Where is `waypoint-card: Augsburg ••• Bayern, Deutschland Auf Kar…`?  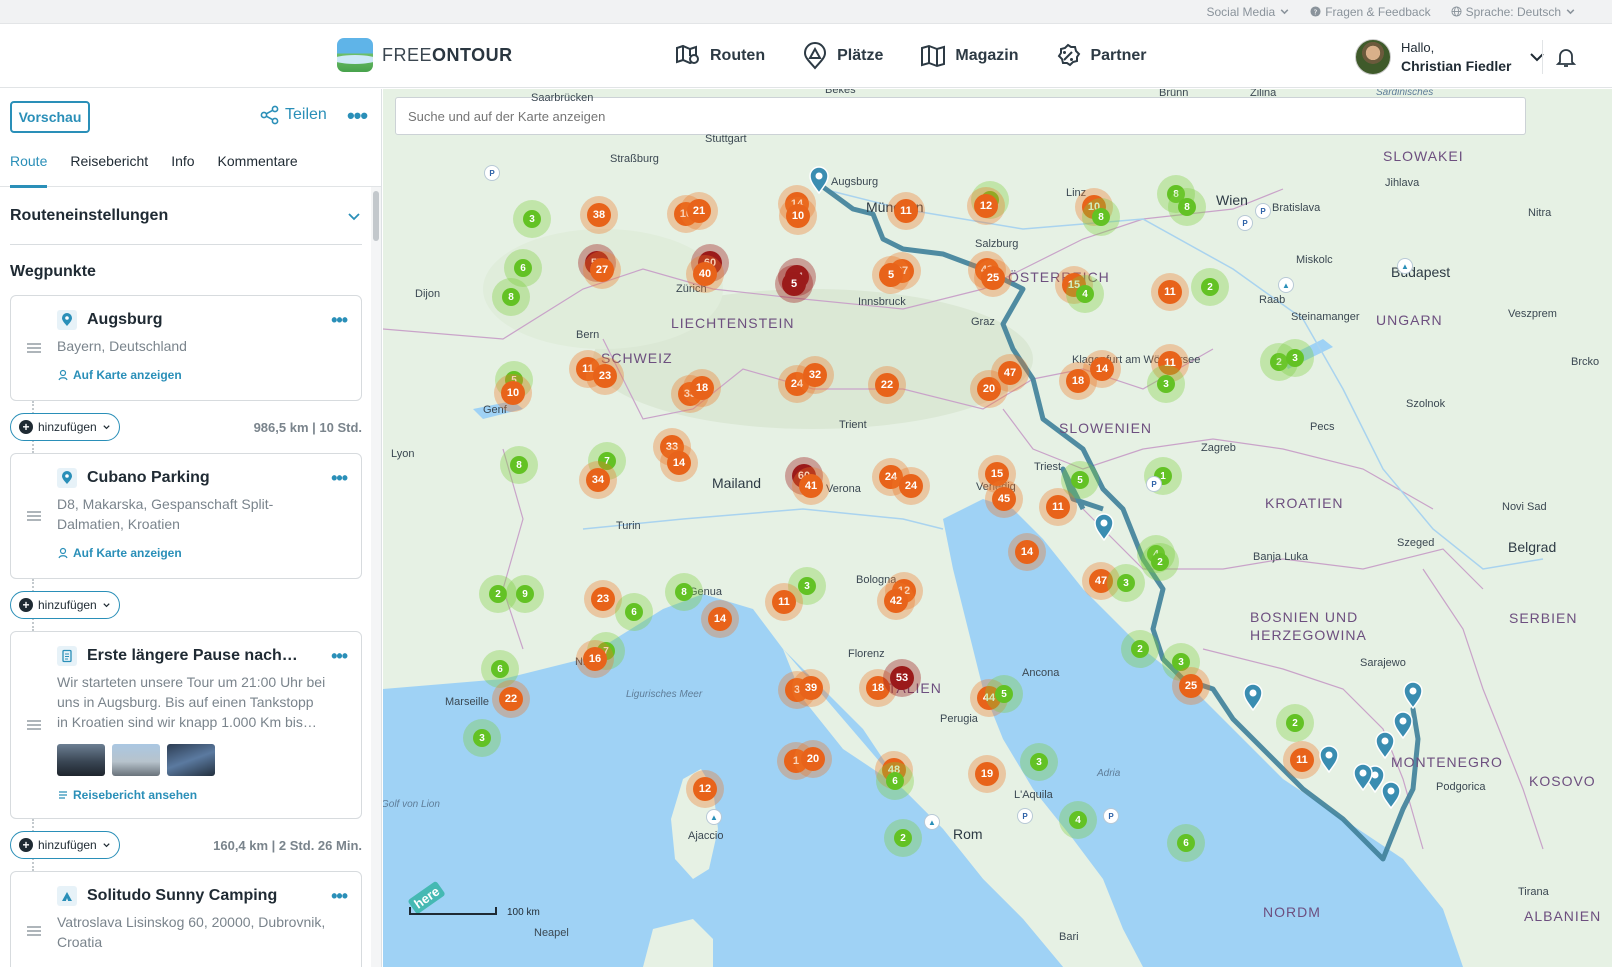
waypoint-card: Augsburg ••• Bayern, Deutschland Auf Kar… is located at coordinates (186, 348).